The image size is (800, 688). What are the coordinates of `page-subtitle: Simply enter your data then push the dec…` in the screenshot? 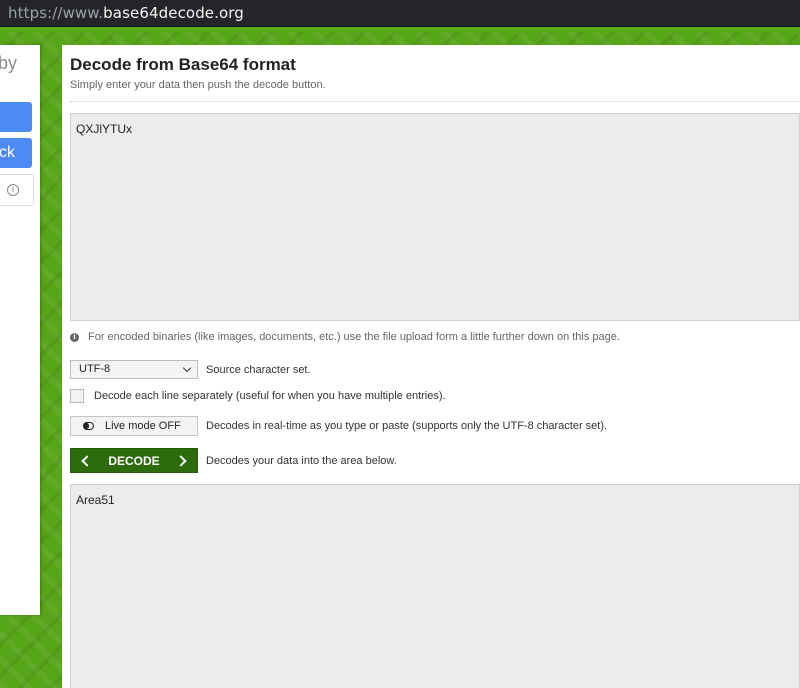 It's located at (198, 85).